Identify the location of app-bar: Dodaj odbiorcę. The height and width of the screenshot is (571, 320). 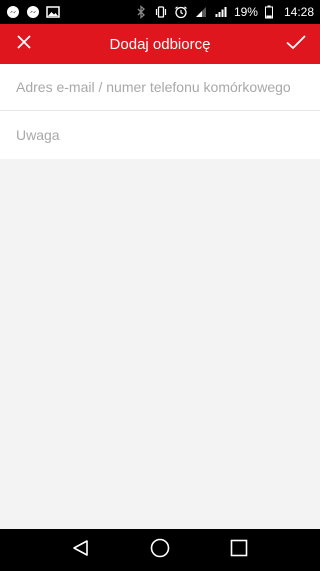
(160, 44).